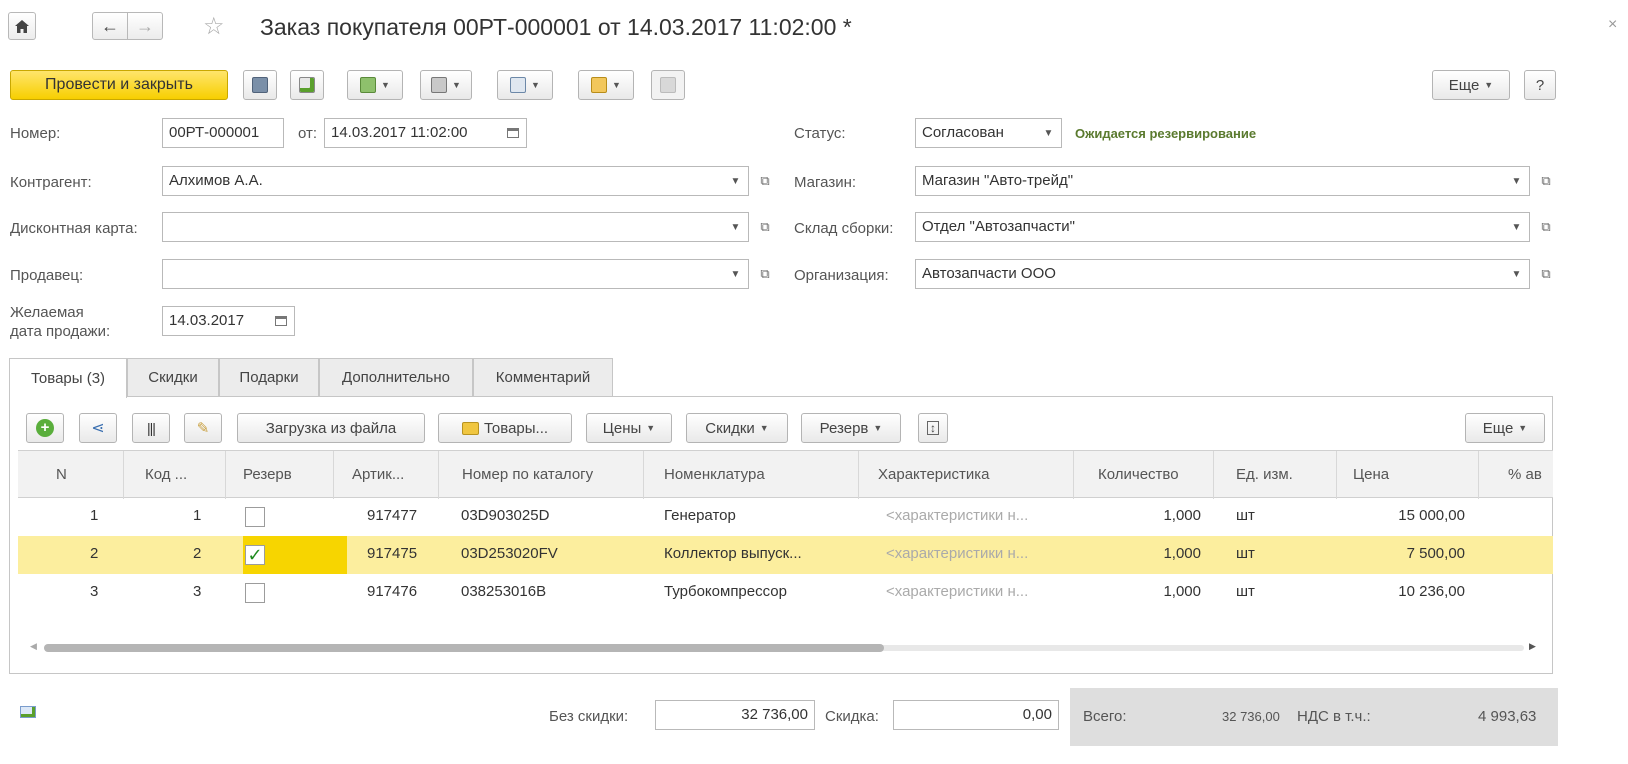  What do you see at coordinates (765, 274) in the screenshot?
I see `seller-open-button: ⧉` at bounding box center [765, 274].